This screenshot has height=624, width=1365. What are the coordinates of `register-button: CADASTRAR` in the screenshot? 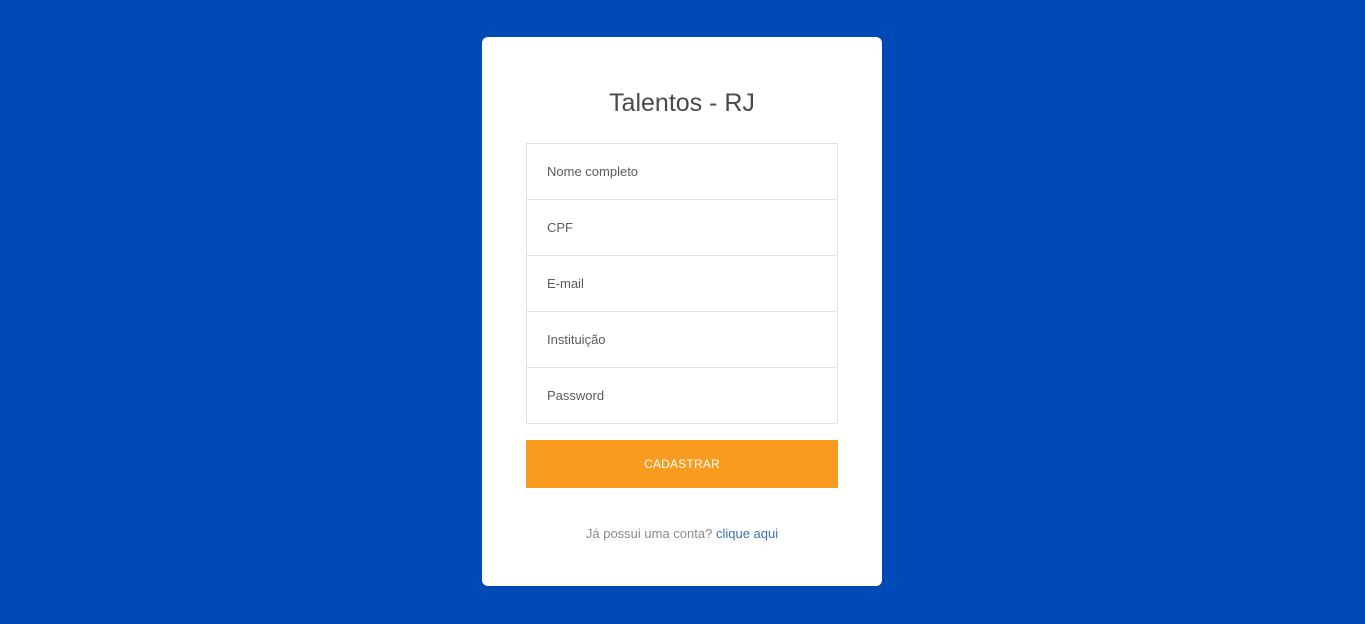 It's located at (682, 464).